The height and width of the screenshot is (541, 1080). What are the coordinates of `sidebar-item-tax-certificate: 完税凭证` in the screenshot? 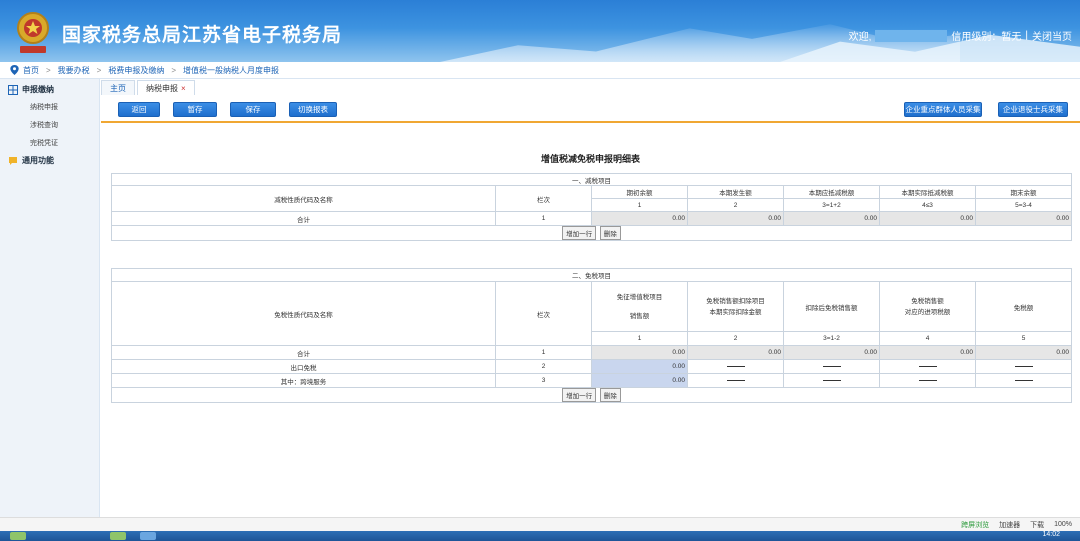 It's located at (49, 143).